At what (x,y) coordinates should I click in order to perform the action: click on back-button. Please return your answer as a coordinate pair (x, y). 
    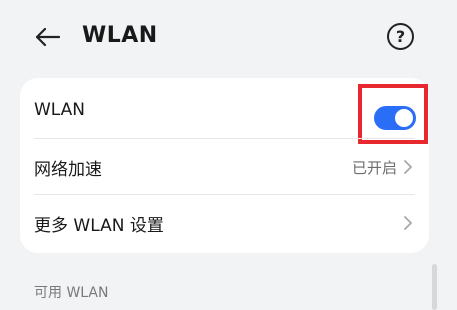
    Looking at the image, I should click on (47, 37).